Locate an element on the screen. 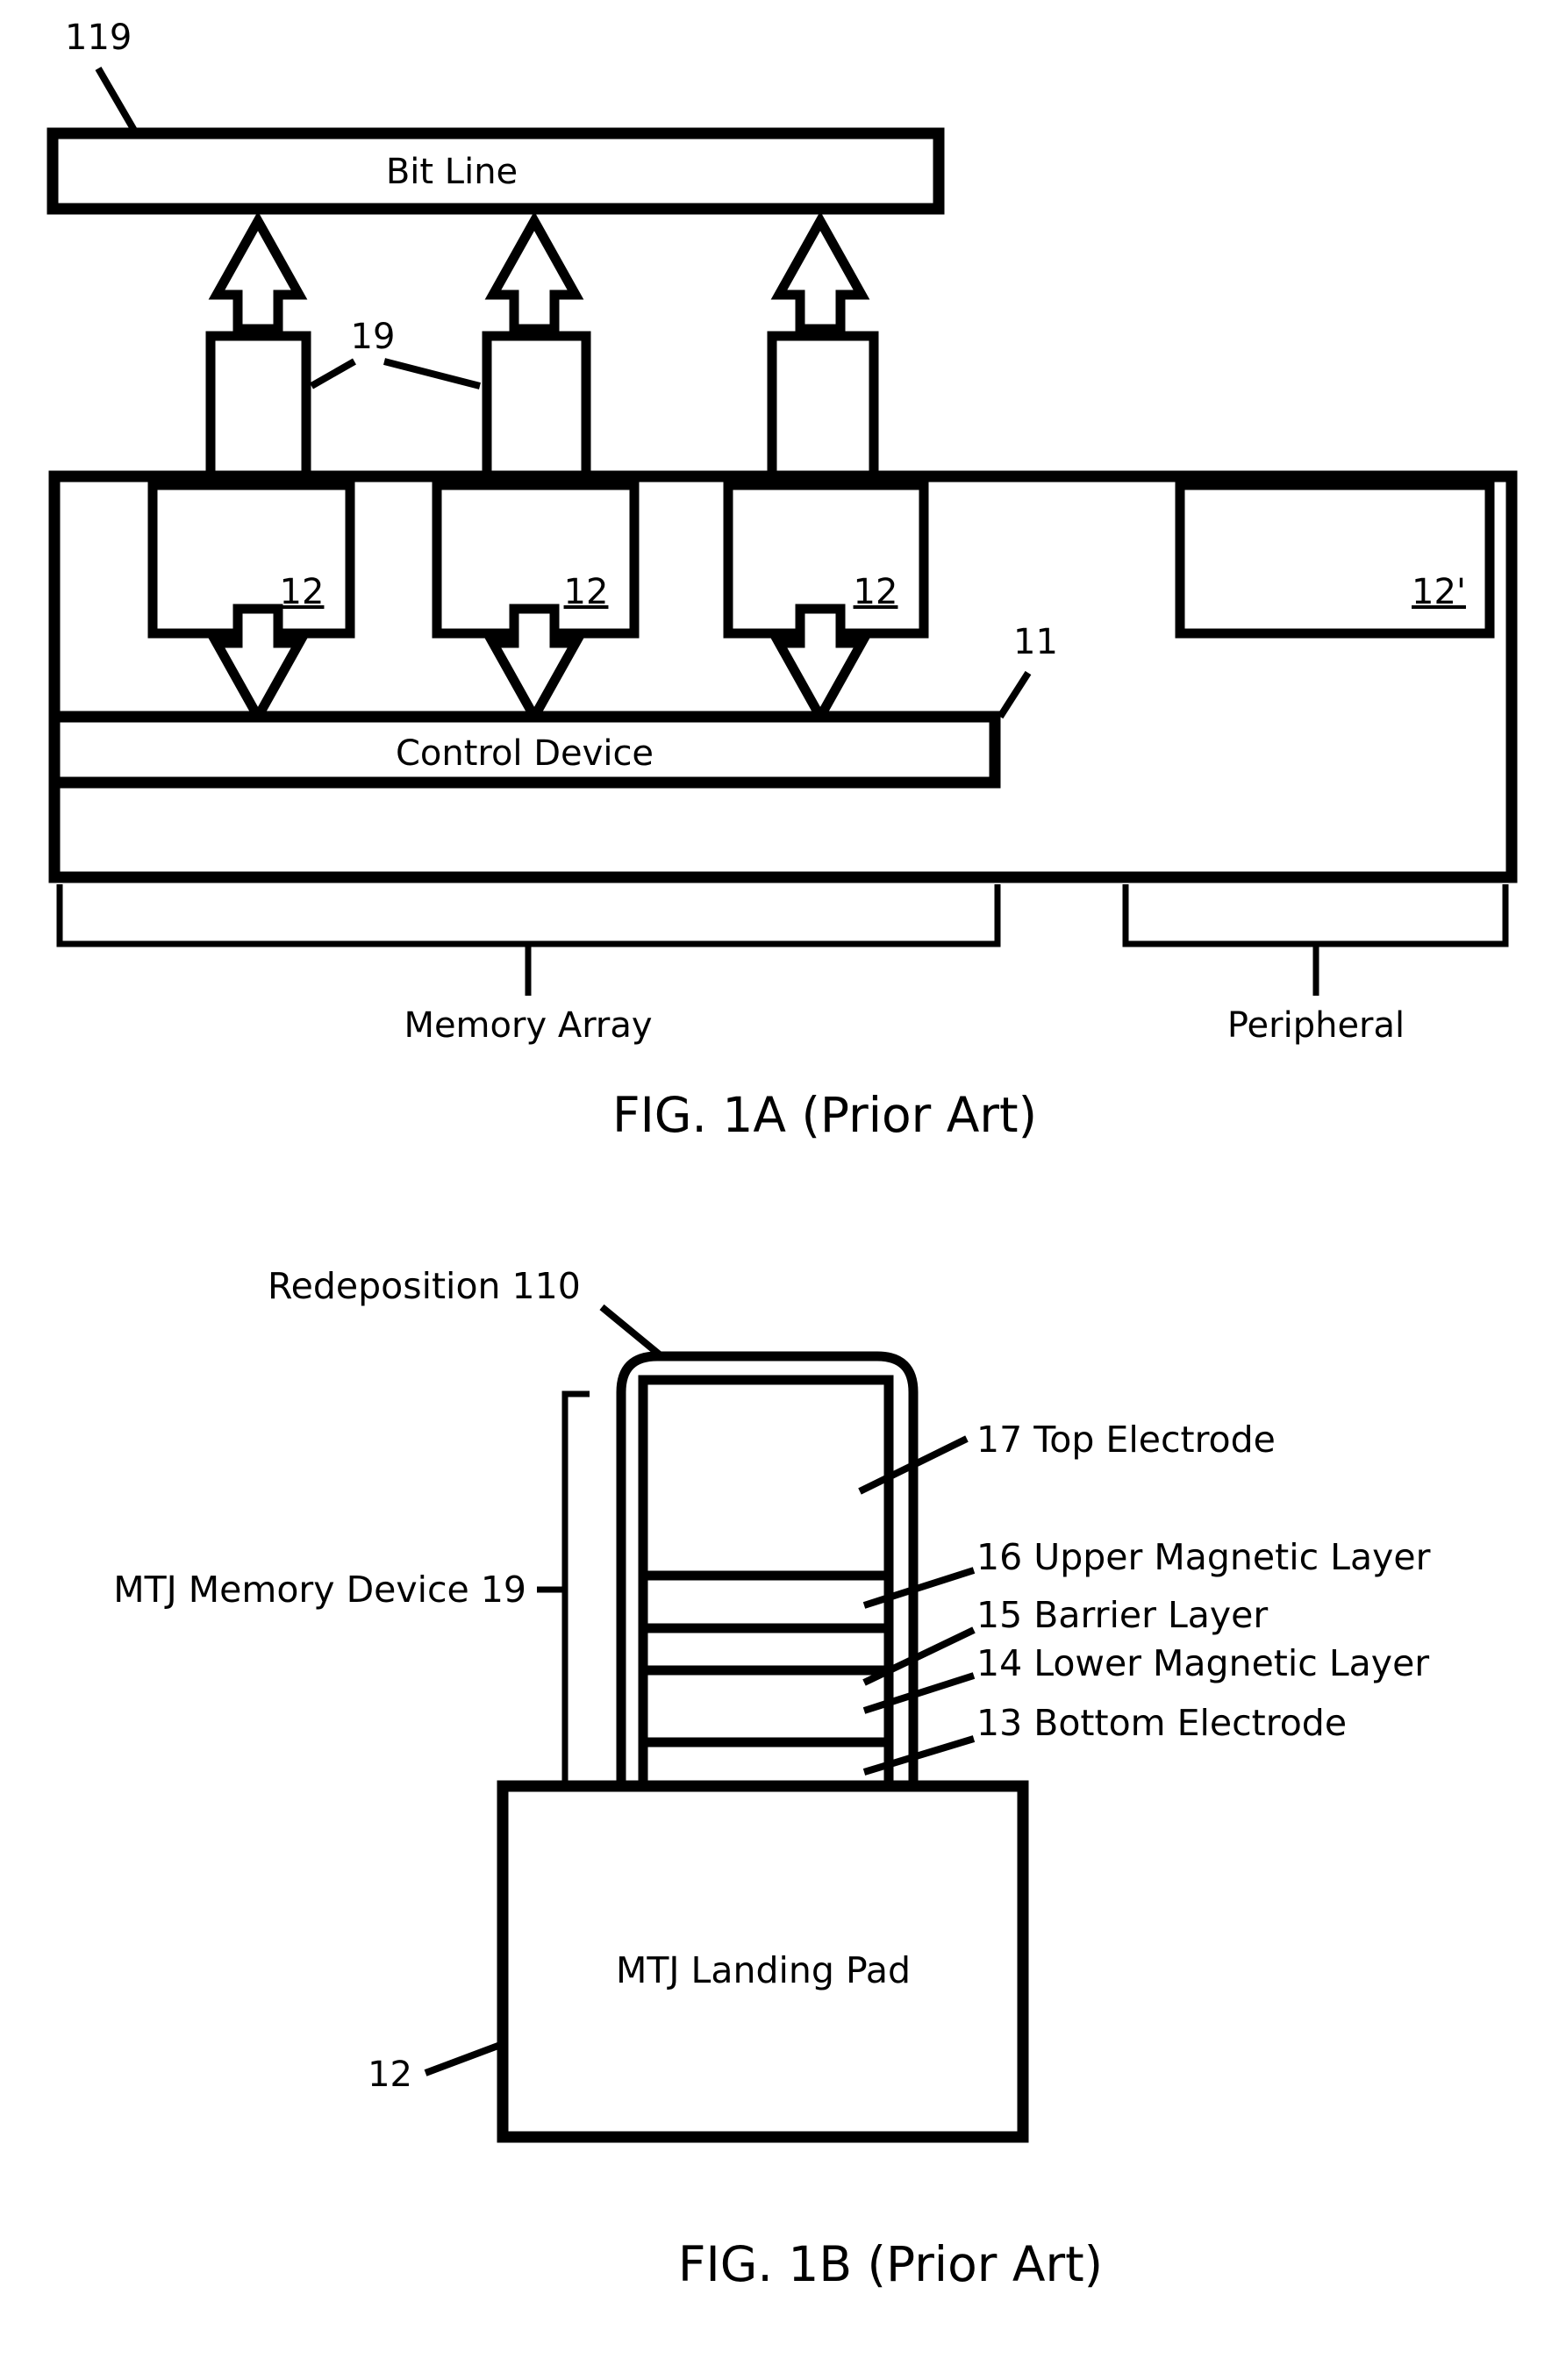  mtj-landing-pad-ref: 12 is located at coordinates (390, 2075).